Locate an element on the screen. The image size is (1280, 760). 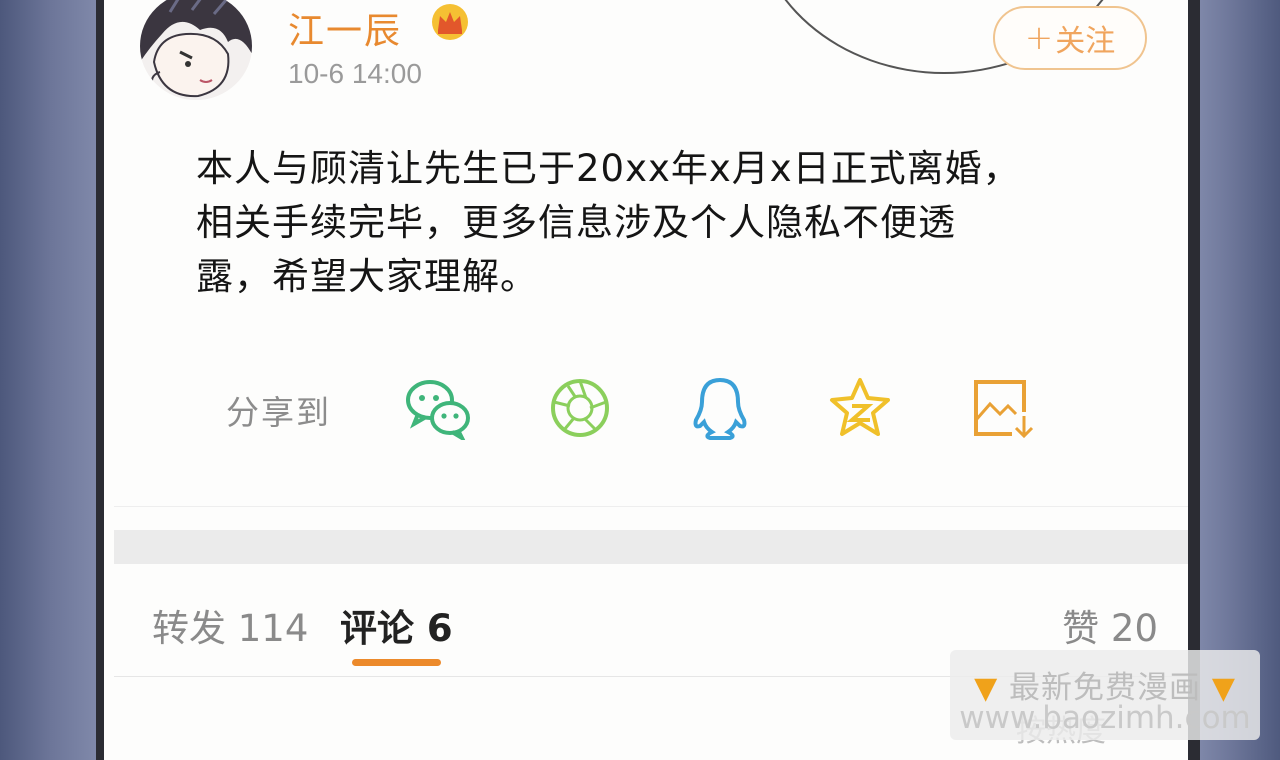
tab-likes-label: 赞 is located at coordinates (1081, 628).